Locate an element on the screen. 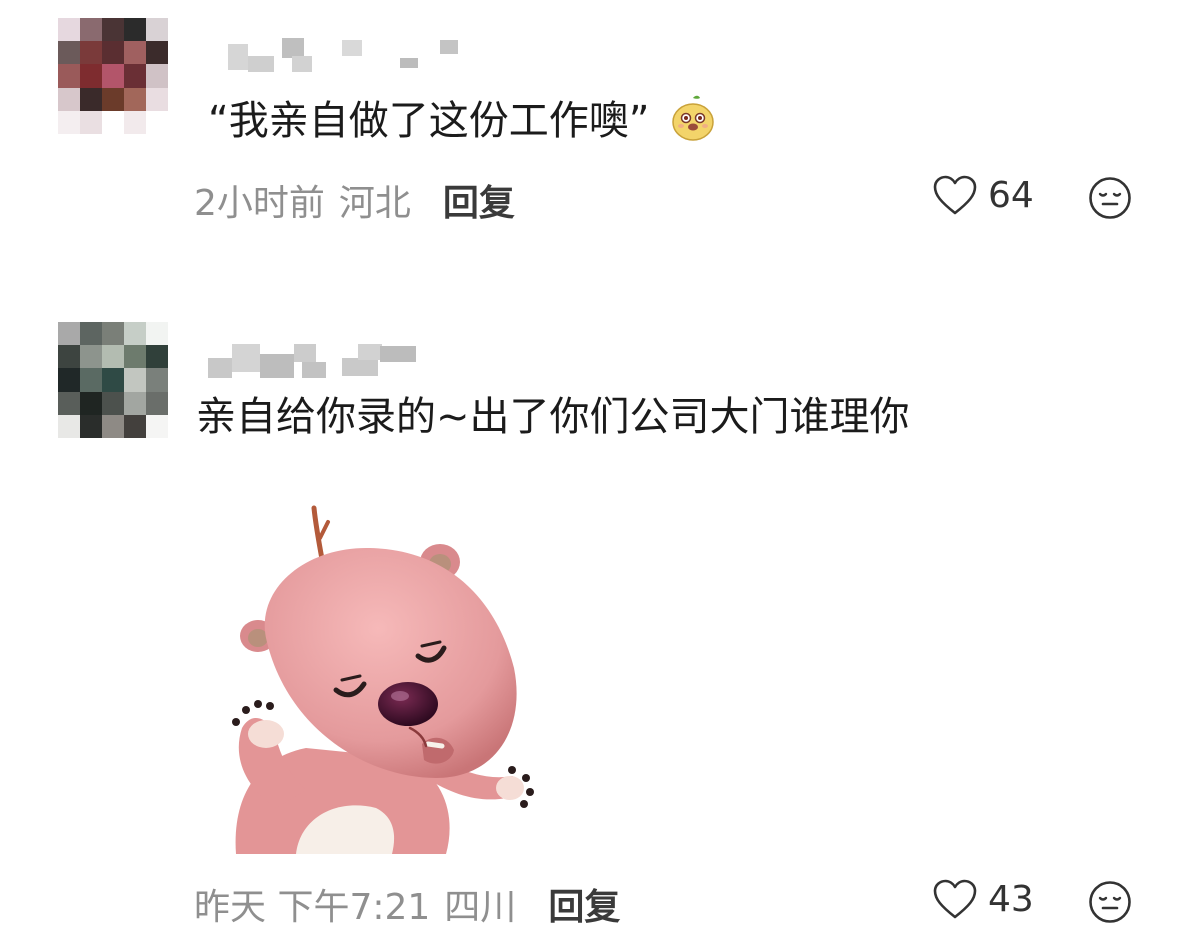 The image size is (1200, 944). comment-meta: 昨天 下午7:21 四川 回复 is located at coordinates (407, 904).